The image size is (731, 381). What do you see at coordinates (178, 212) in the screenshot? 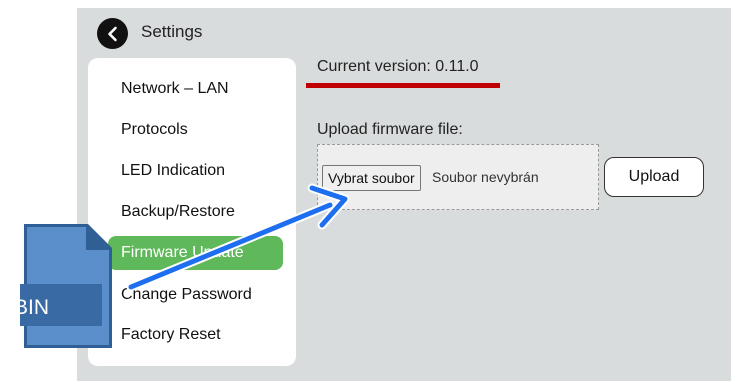
I see `menu-item-backup-restore: Backup/Restore` at bounding box center [178, 212].